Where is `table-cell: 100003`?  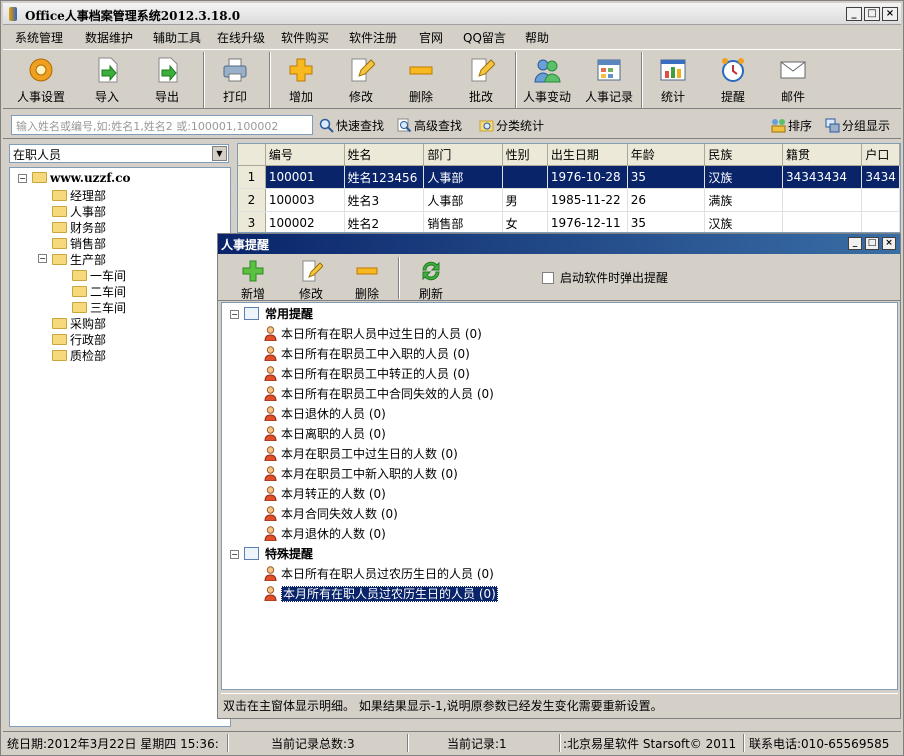 table-cell: 100003 is located at coordinates (305, 200).